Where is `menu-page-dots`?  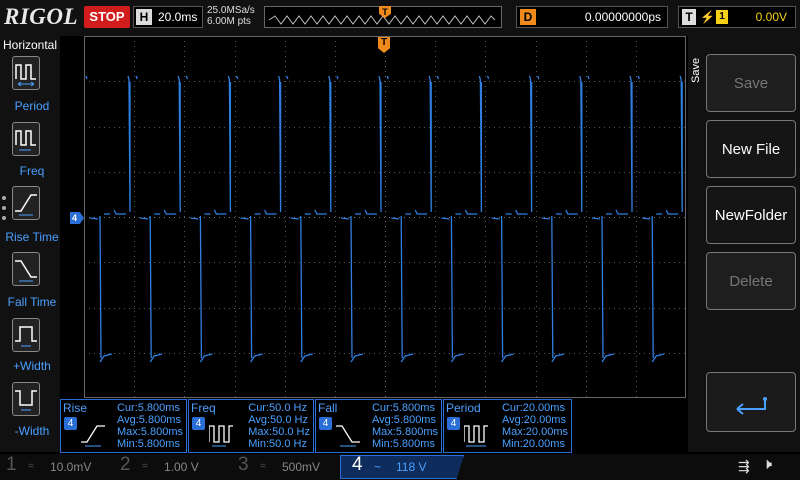
menu-page-dots is located at coordinates (5, 214).